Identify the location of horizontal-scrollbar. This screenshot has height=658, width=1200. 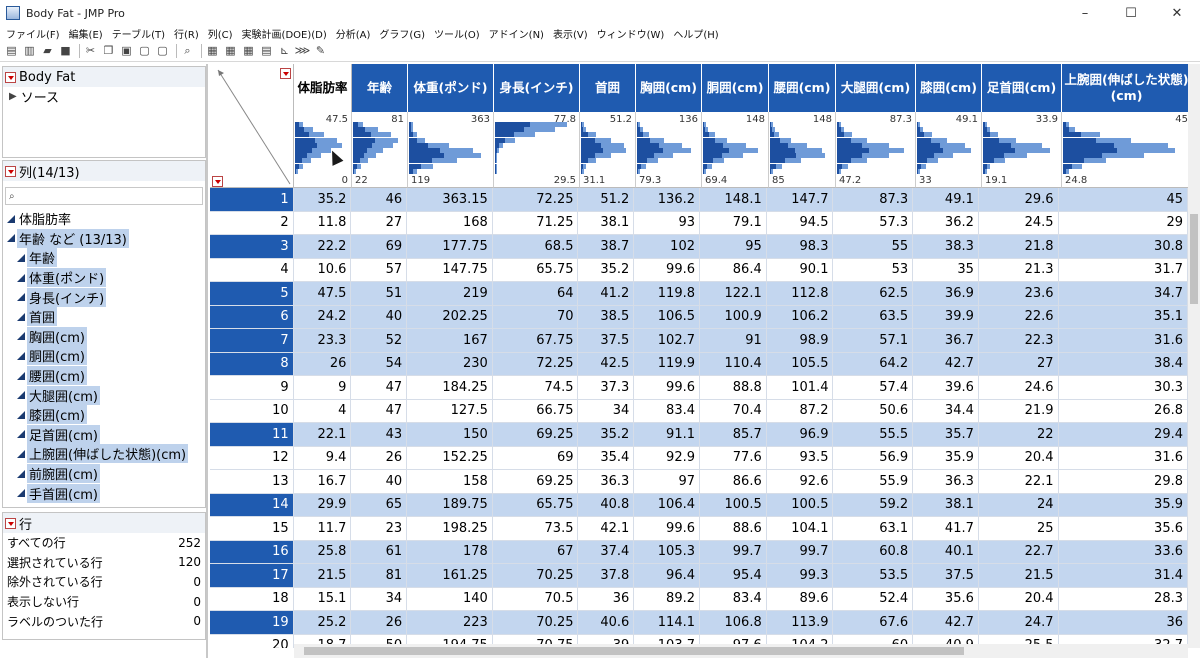
(741, 651).